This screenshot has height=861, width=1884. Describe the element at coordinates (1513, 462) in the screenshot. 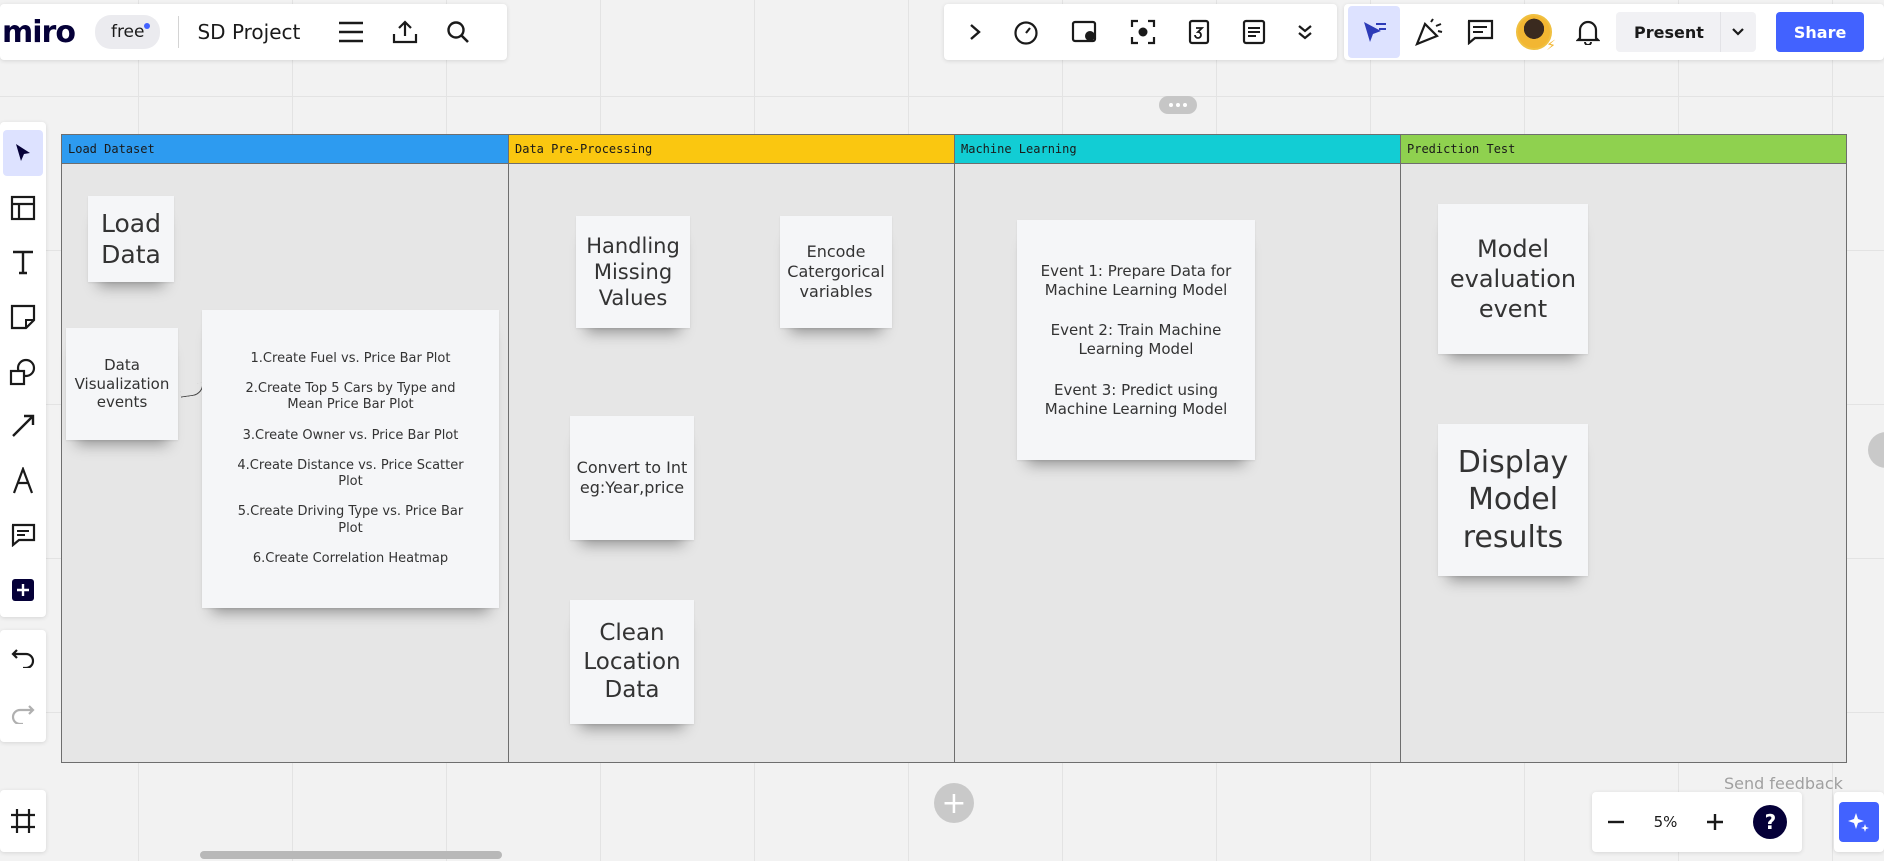

I see `sticky-text: Display` at that location.